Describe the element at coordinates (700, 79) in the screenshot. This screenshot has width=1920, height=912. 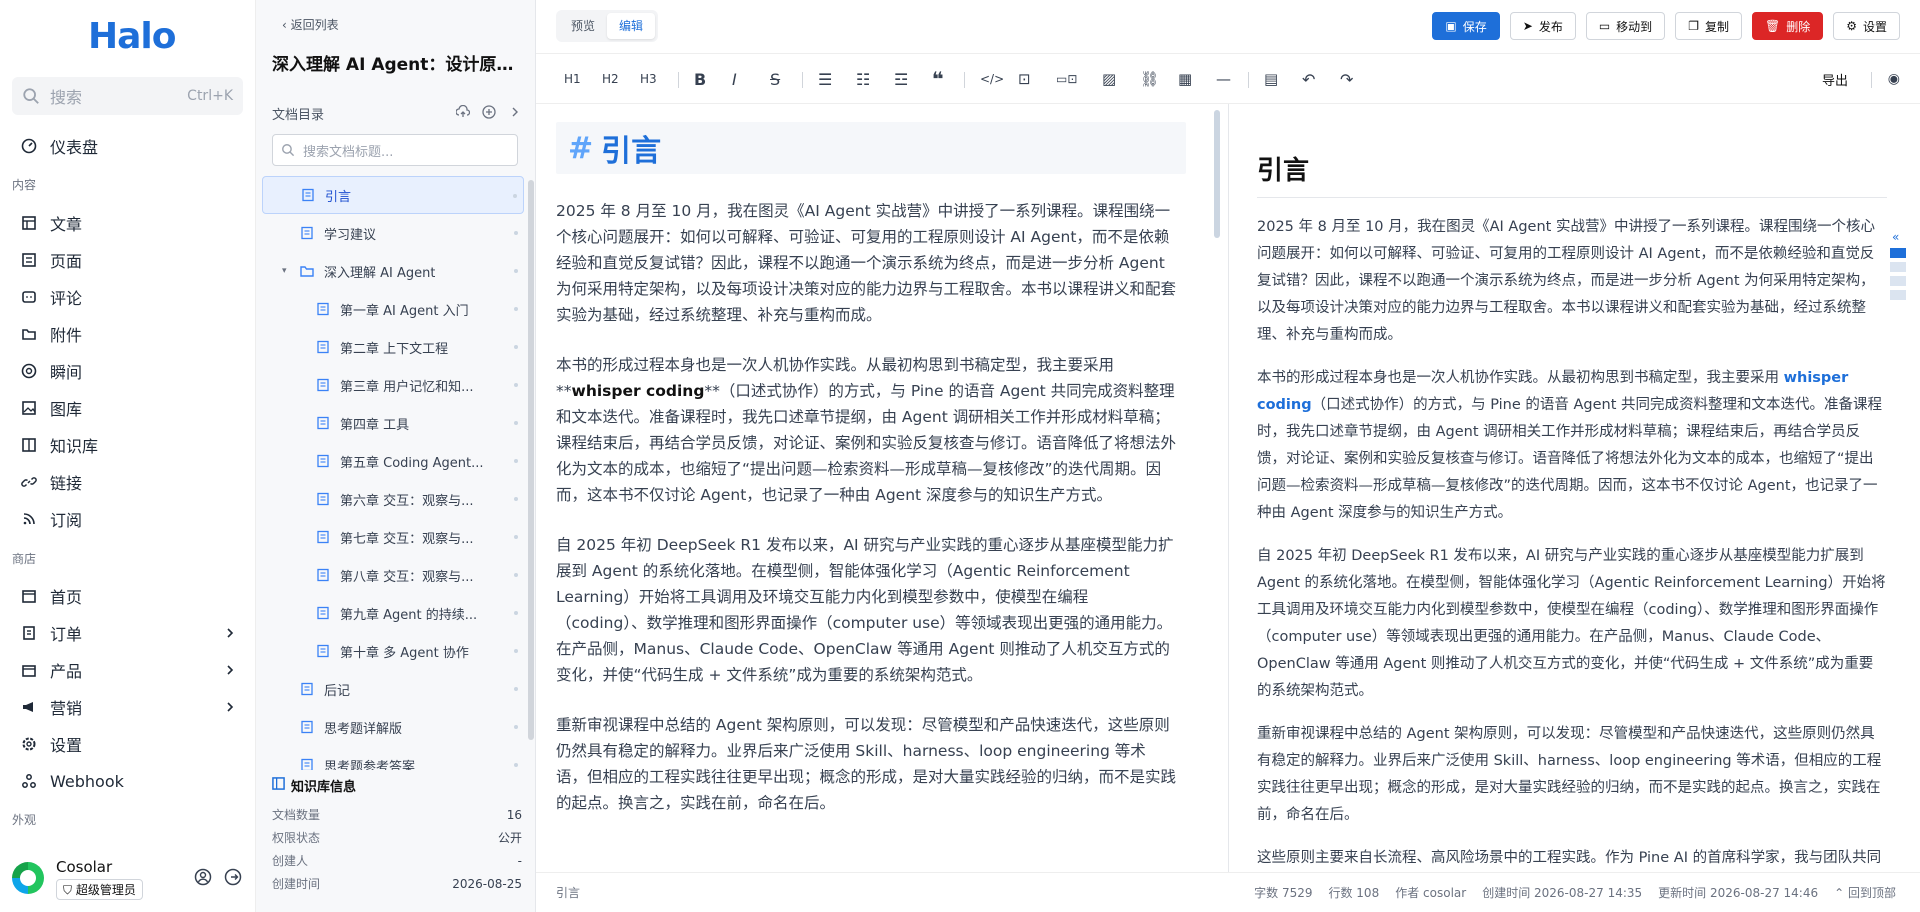
I see `bold-icon: B` at that location.